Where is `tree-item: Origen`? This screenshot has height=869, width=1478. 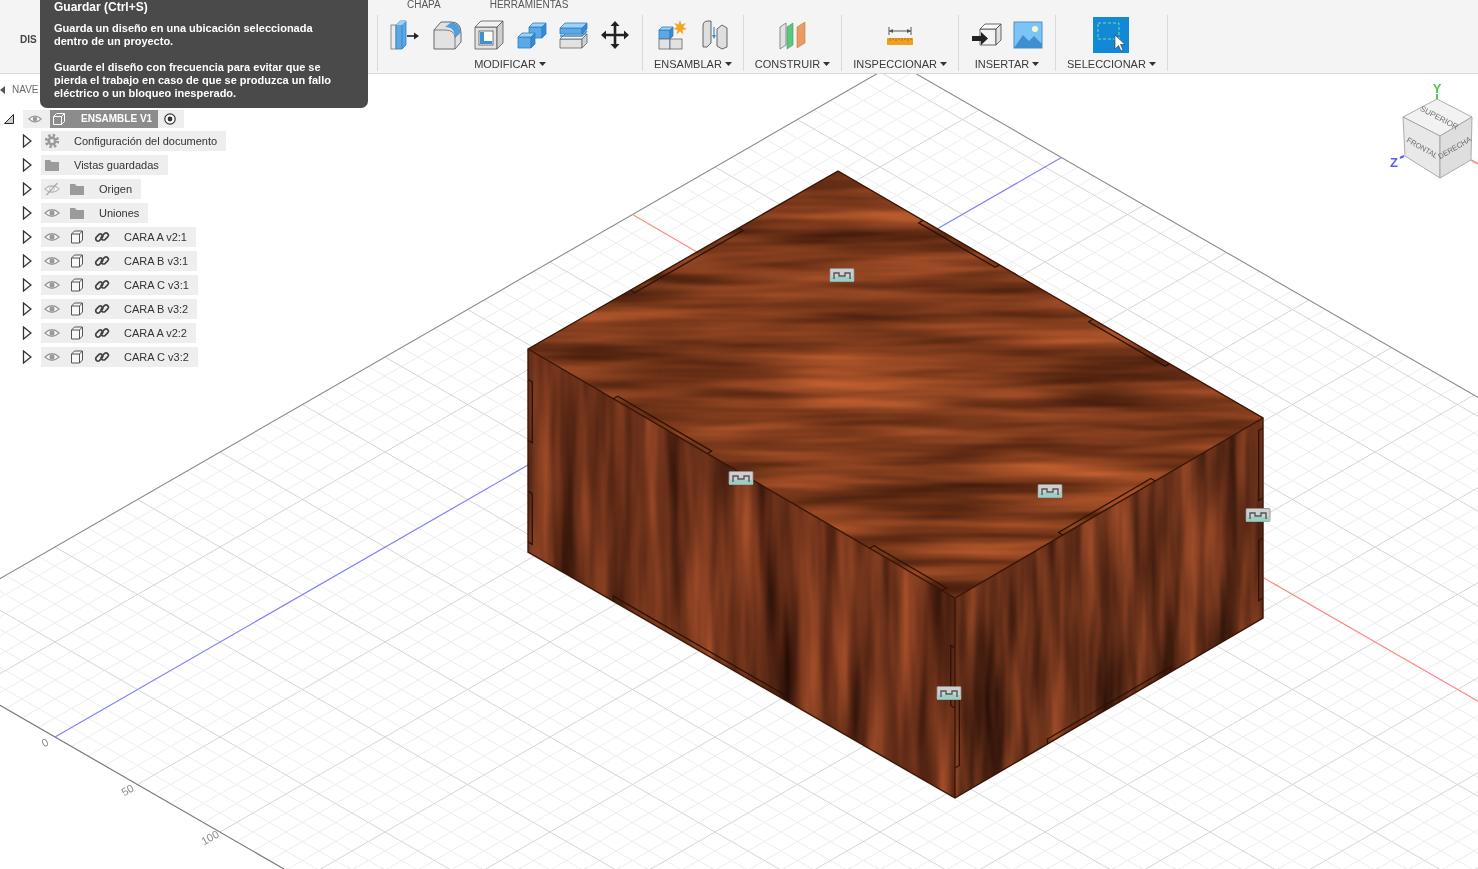 tree-item: Origen is located at coordinates (91, 189).